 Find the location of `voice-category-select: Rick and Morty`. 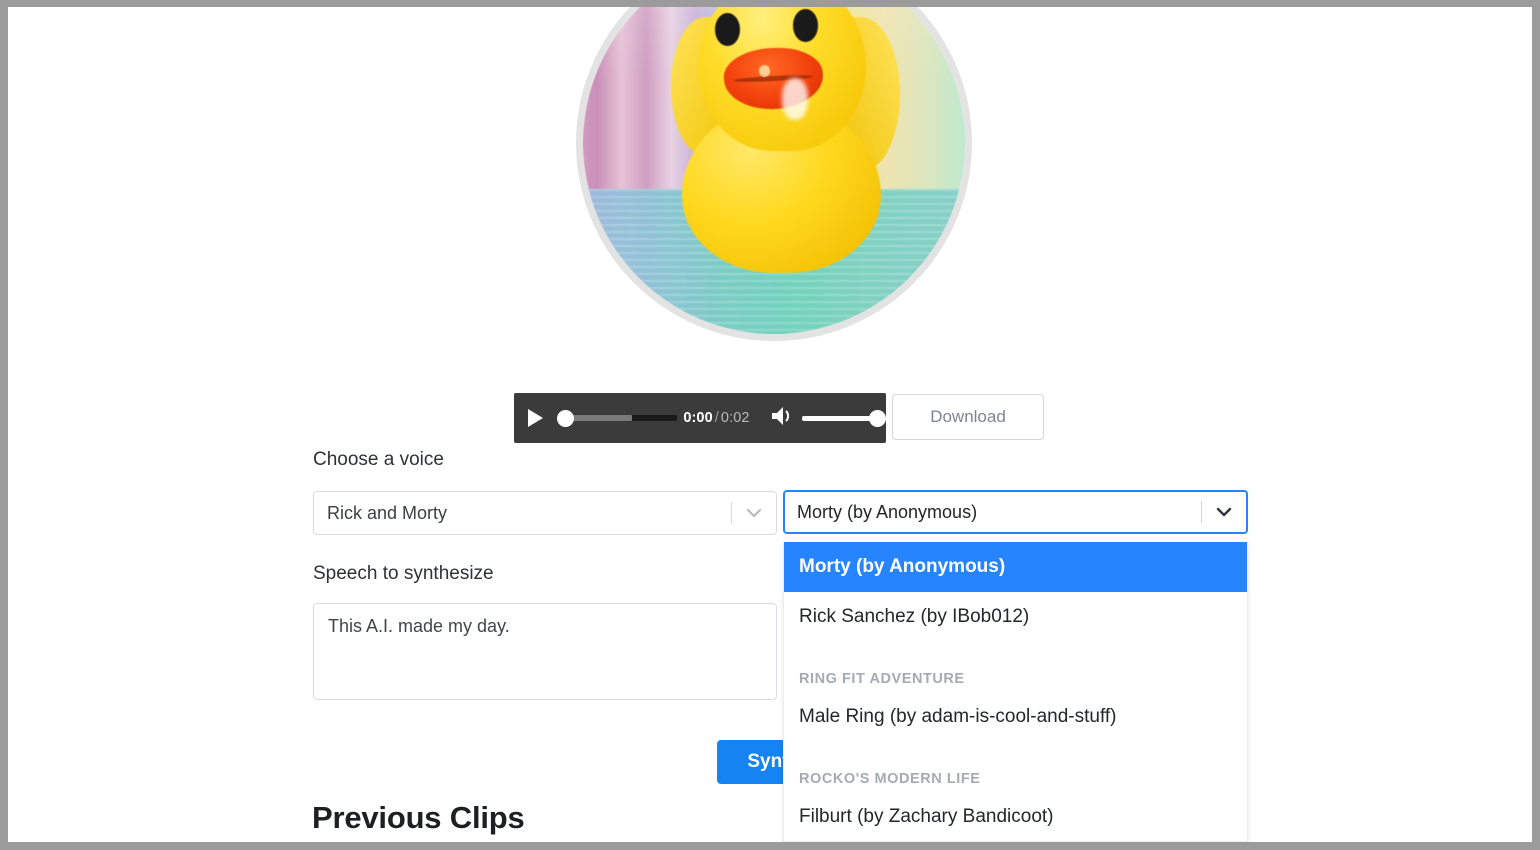

voice-category-select: Rick and Morty is located at coordinates (545, 513).